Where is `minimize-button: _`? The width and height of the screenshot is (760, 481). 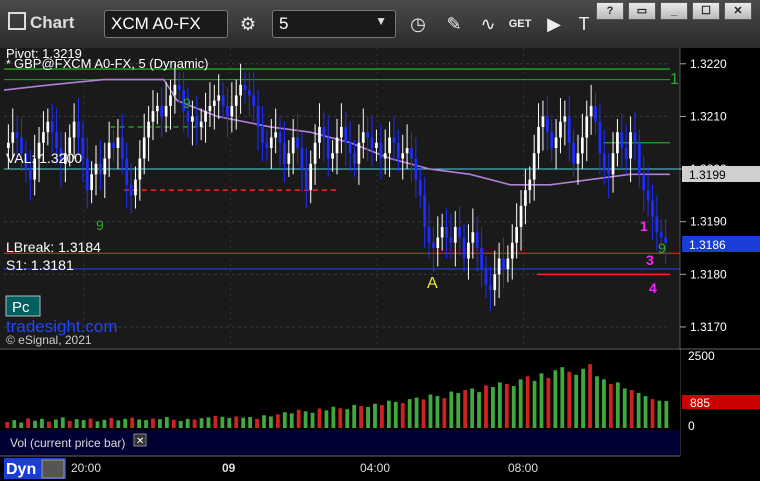
minimize-button: _ is located at coordinates (674, 11).